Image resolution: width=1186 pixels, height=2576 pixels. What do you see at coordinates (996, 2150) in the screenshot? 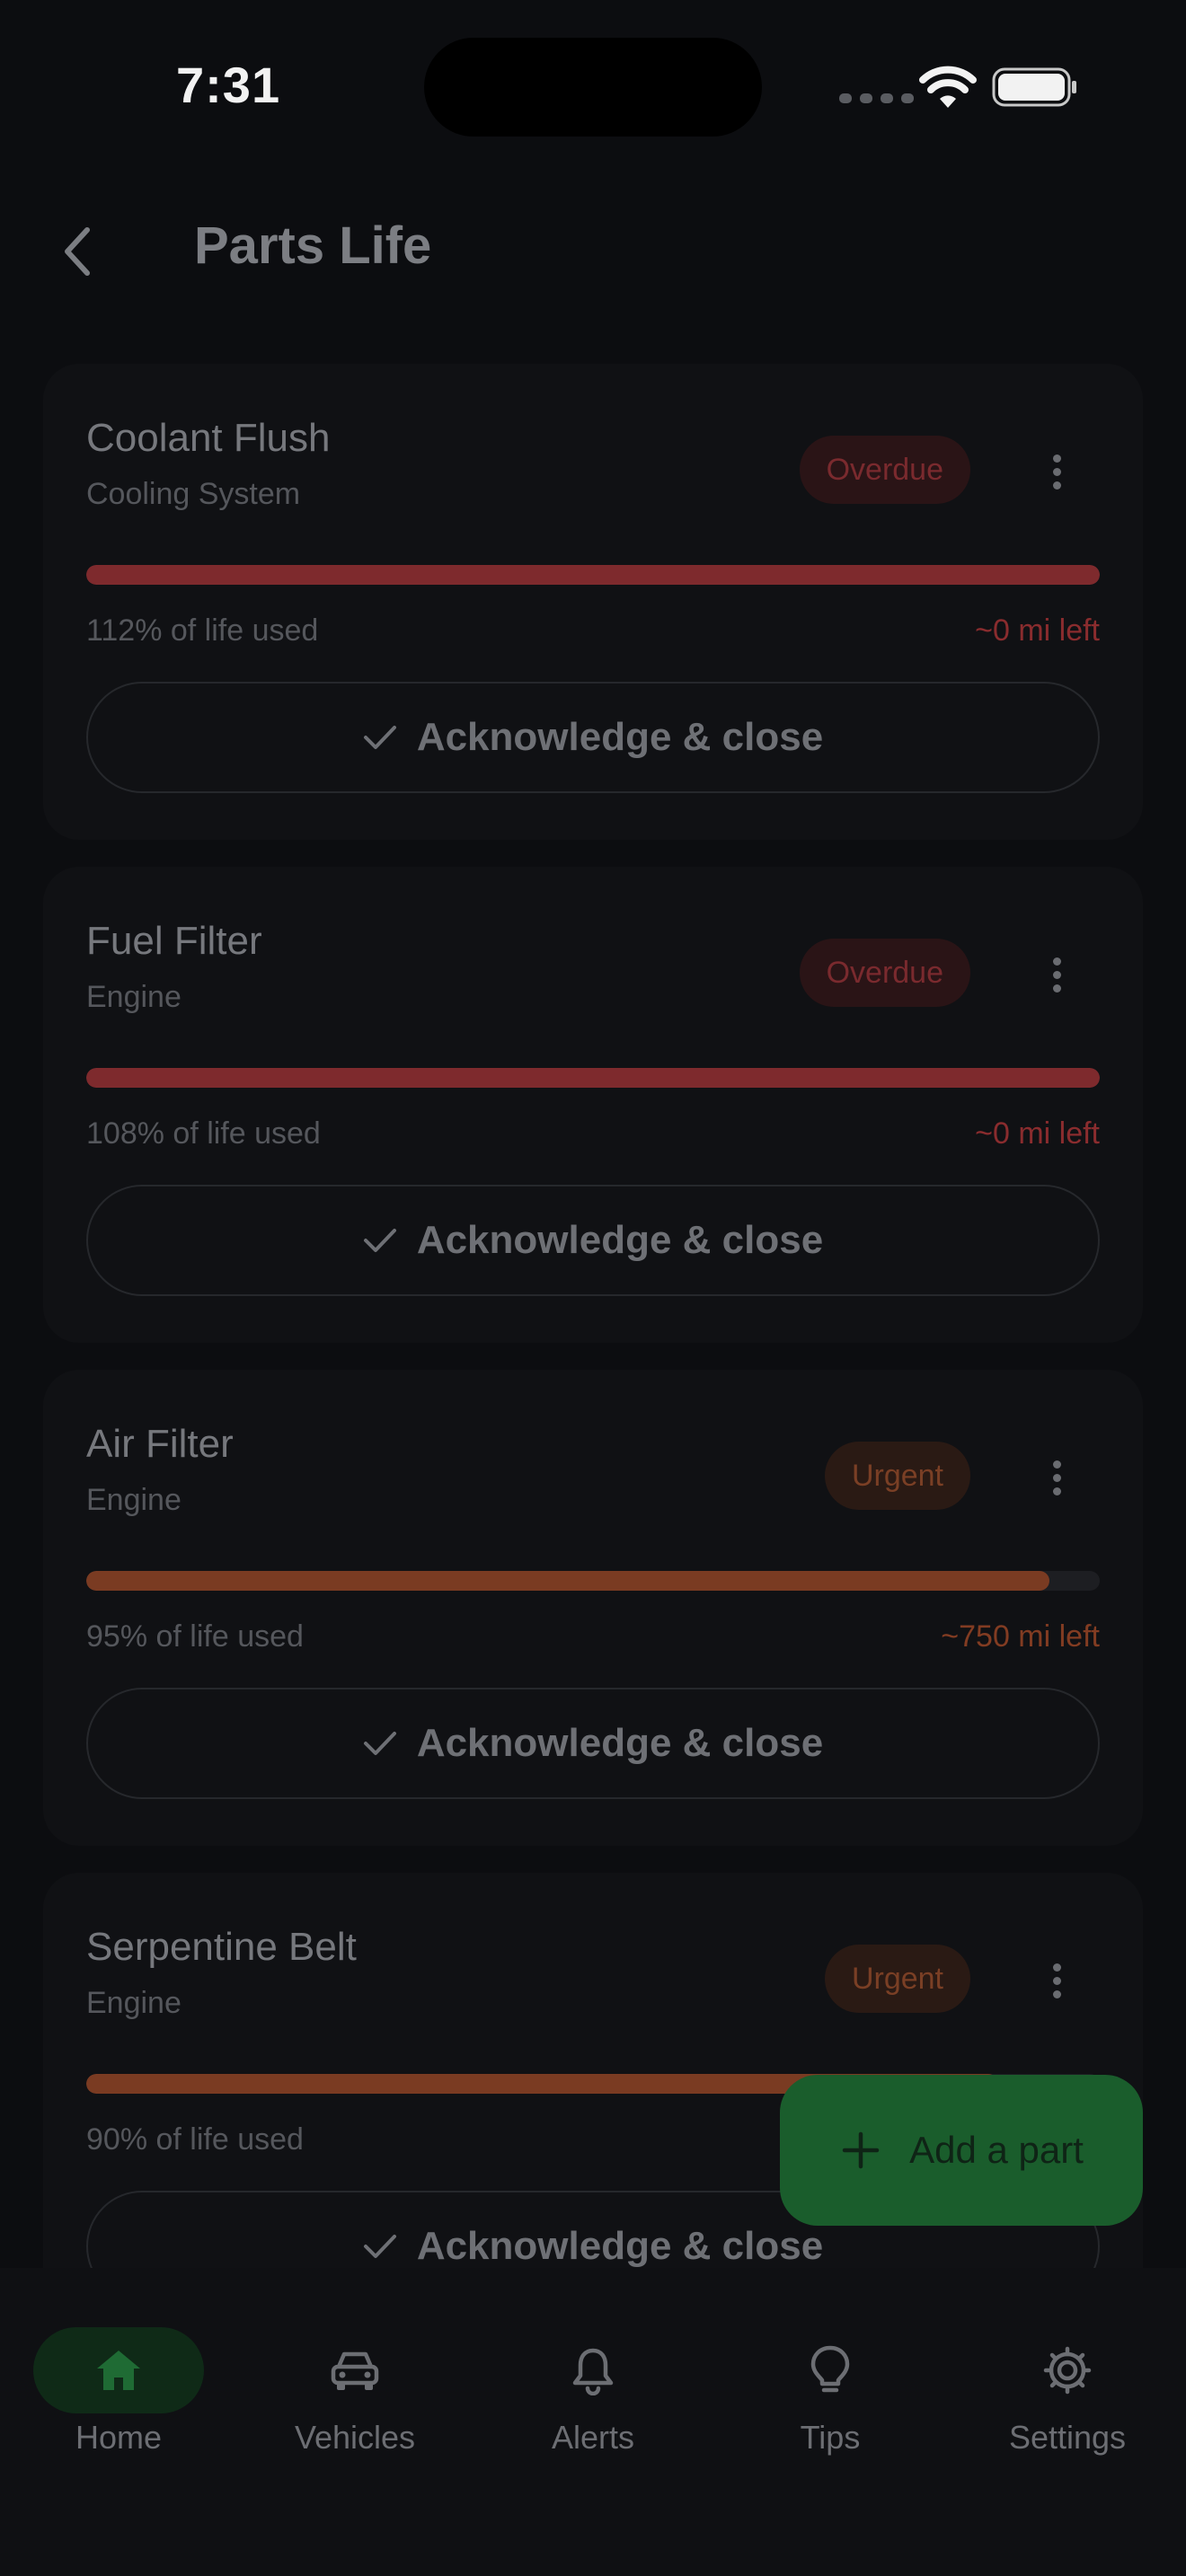
I see `add-part-label: Add a part` at bounding box center [996, 2150].